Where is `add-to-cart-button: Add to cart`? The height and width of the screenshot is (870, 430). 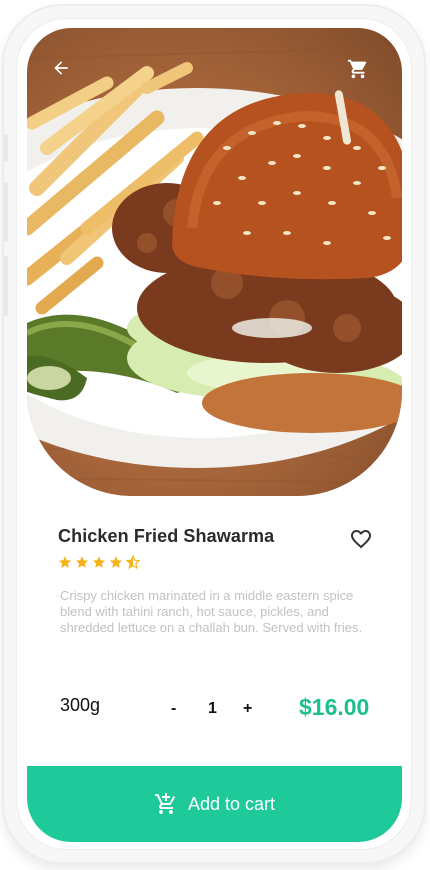
add-to-cart-button: Add to cart is located at coordinates (214, 804).